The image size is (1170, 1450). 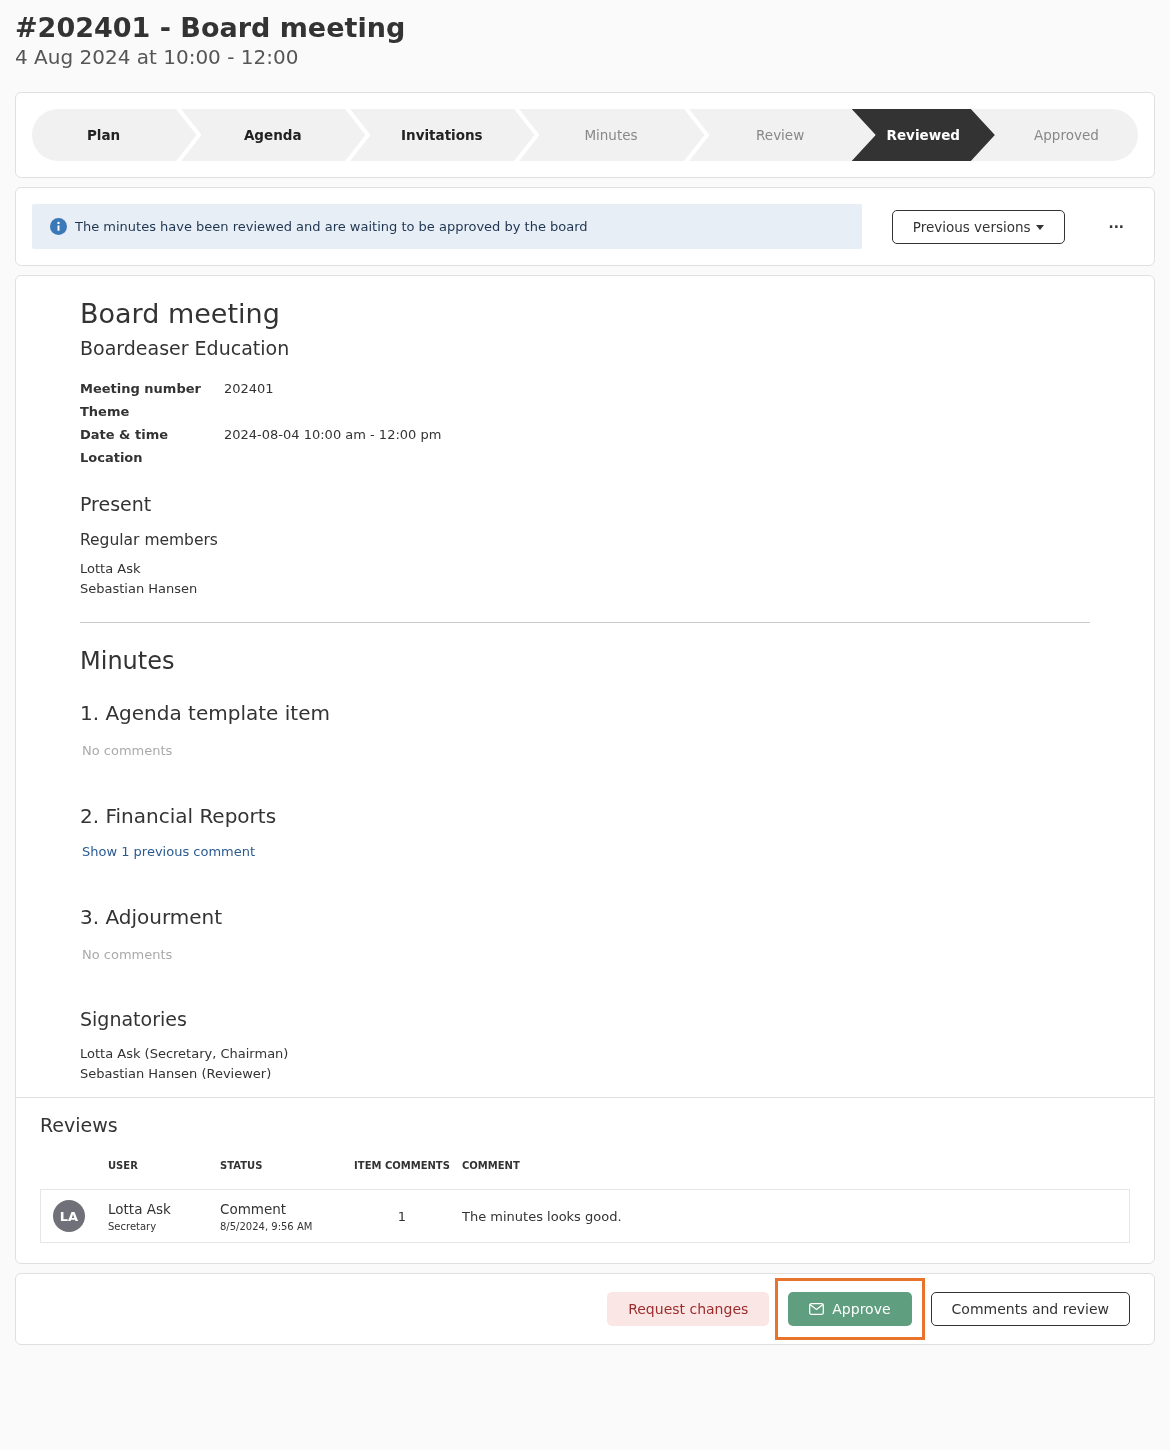 I want to click on agenda-item-title: 1. Agenda template item, so click(x=205, y=713).